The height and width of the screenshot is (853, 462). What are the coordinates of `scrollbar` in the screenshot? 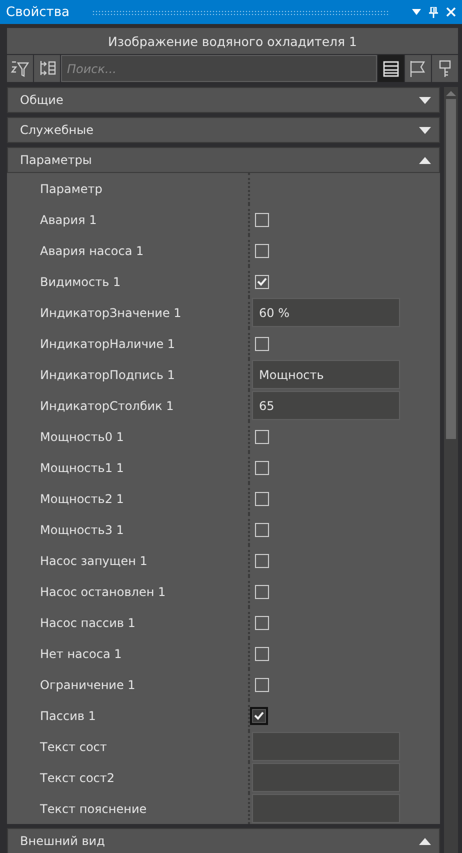 It's located at (451, 470).